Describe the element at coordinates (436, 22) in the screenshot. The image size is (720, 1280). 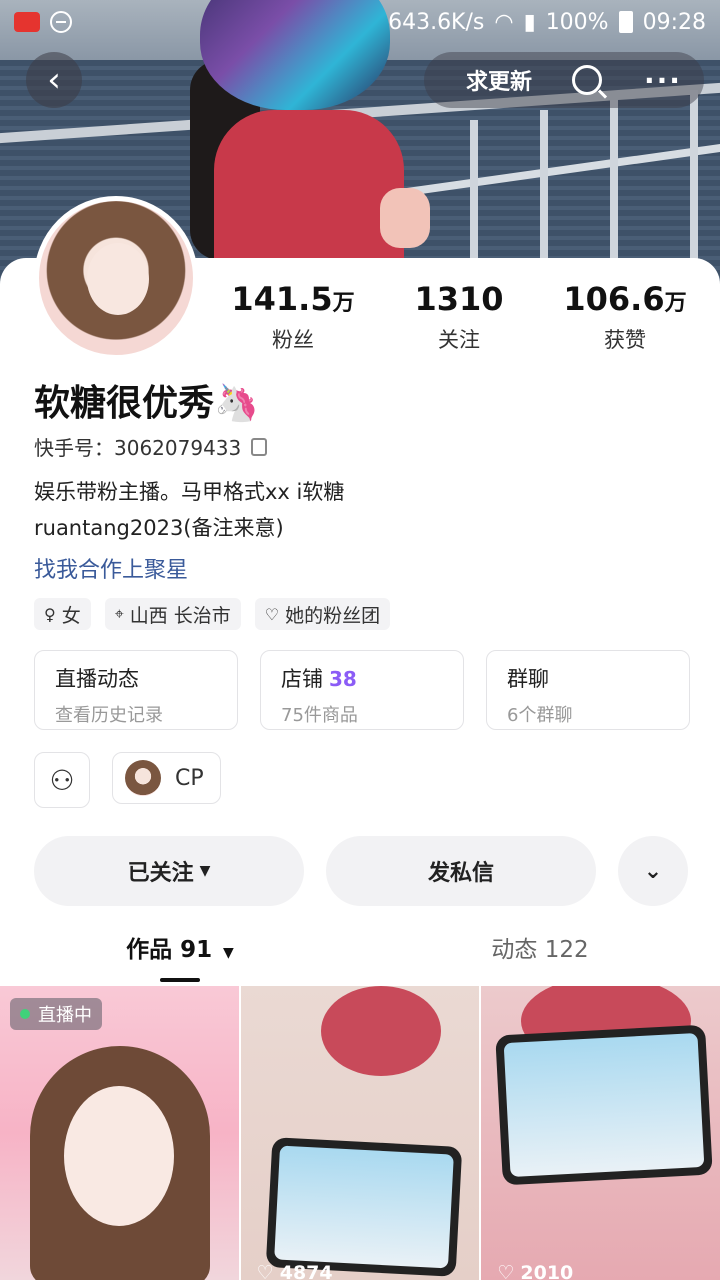
I see `network-speed: 643.6K/s` at that location.